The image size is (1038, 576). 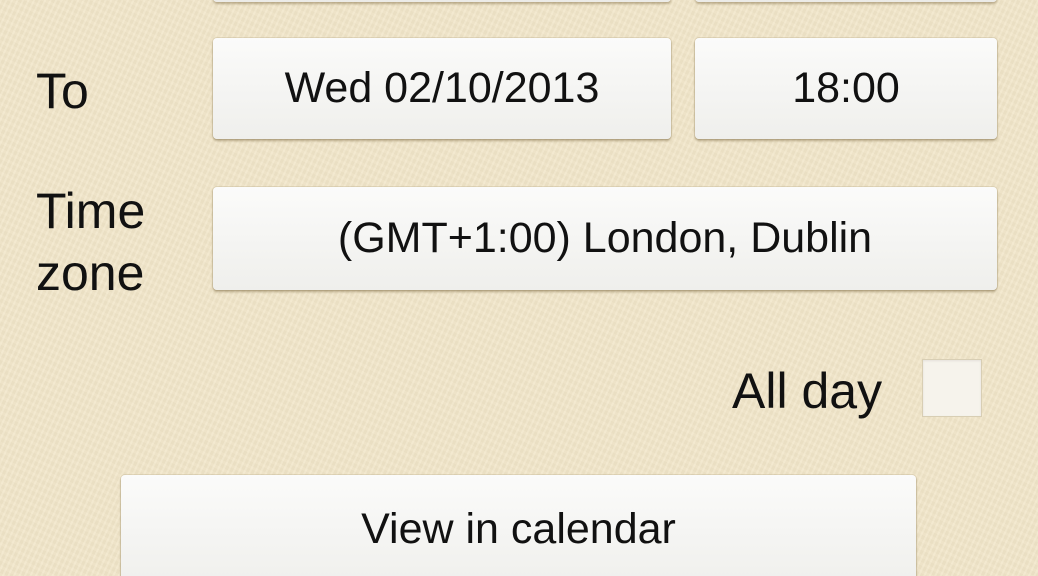 What do you see at coordinates (90, 242) in the screenshot?
I see `timezone-label: Time zone` at bounding box center [90, 242].